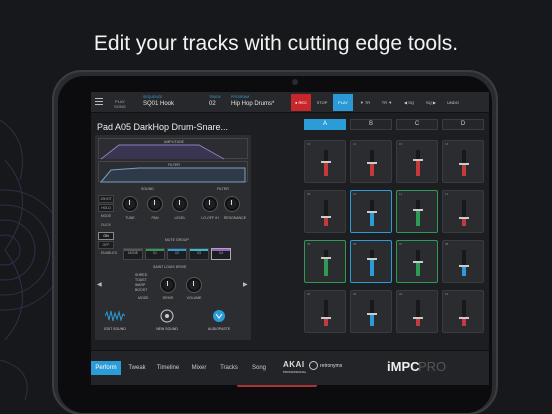  What do you see at coordinates (232, 204) in the screenshot?
I see `resonance-knob` at bounding box center [232, 204].